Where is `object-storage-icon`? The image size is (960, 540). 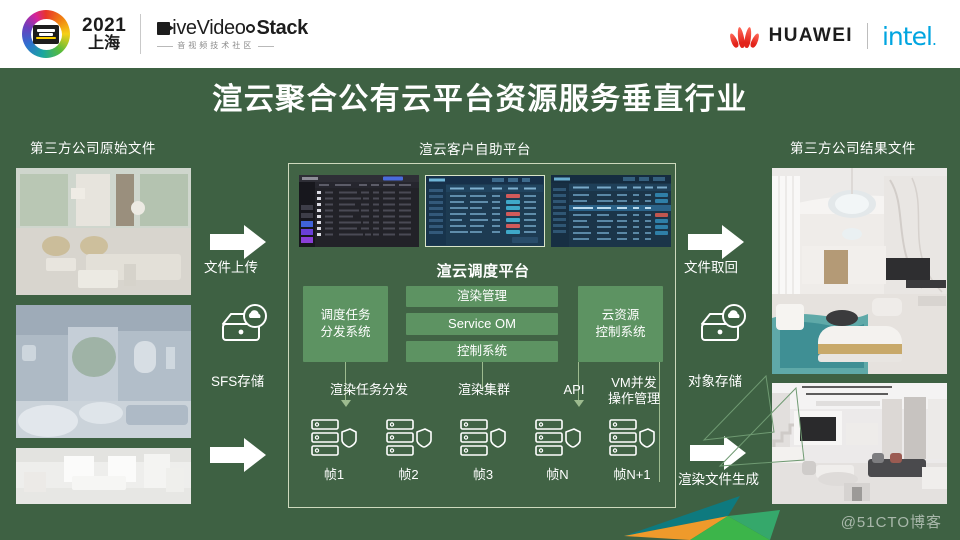 object-storage-icon is located at coordinates (721, 327).